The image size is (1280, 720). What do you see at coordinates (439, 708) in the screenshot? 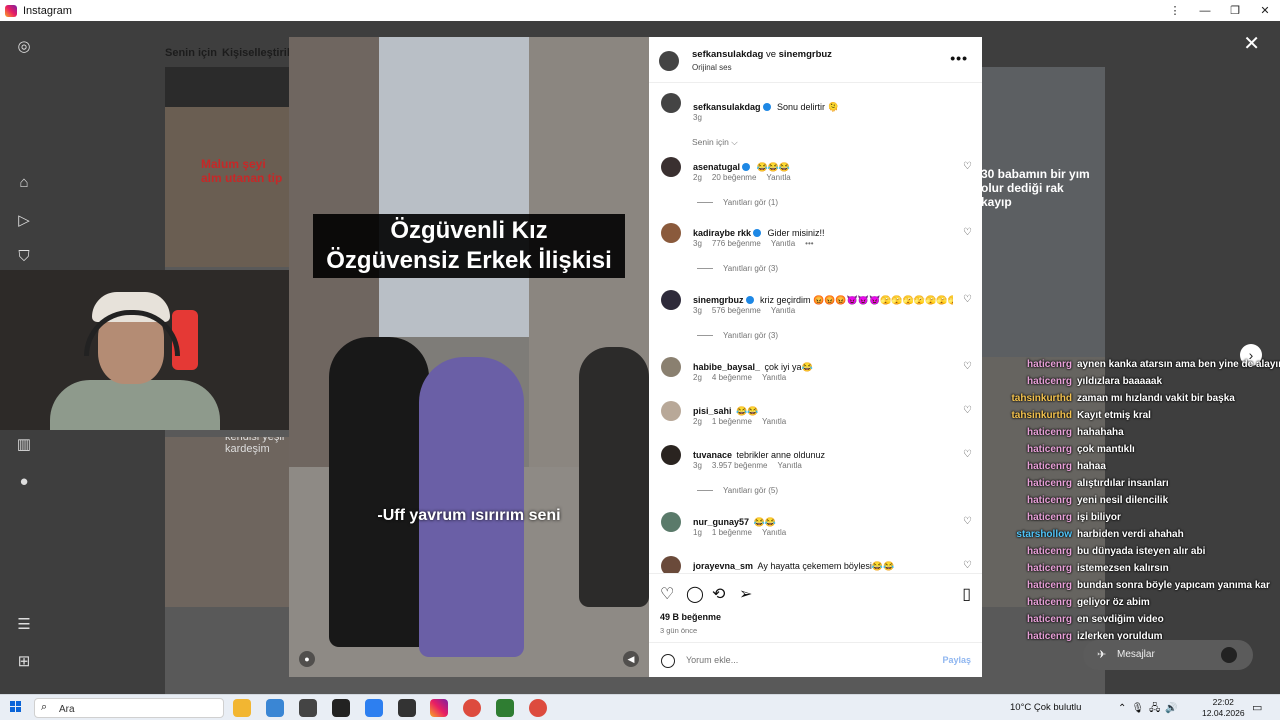
I see `instagram-taskbar-icon` at bounding box center [439, 708].